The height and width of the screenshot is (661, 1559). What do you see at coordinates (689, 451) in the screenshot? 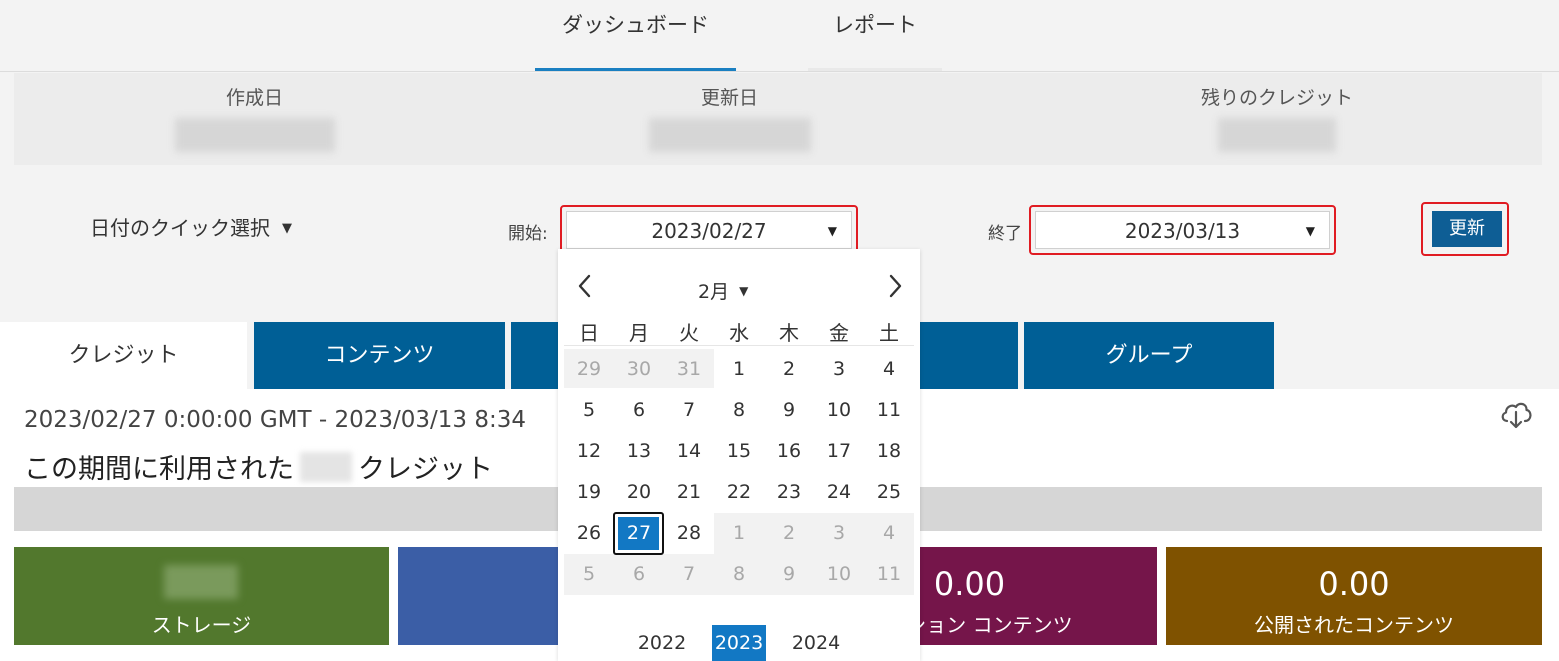
I see `calendar-day: 14` at bounding box center [689, 451].